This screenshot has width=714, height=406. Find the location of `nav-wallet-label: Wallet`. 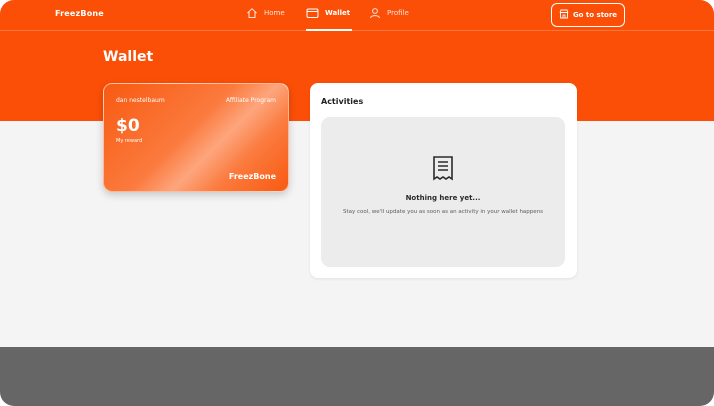

nav-wallet-label: Wallet is located at coordinates (338, 13).